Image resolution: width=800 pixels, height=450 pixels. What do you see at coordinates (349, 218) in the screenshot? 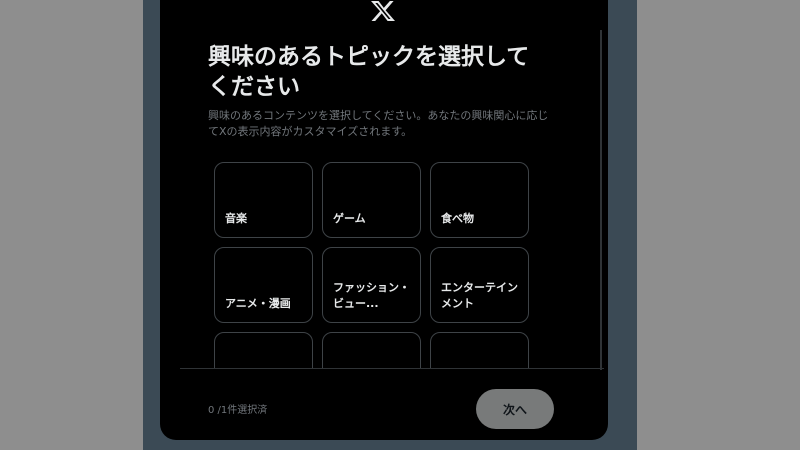
I see `topic-label: ゲーム` at bounding box center [349, 218].